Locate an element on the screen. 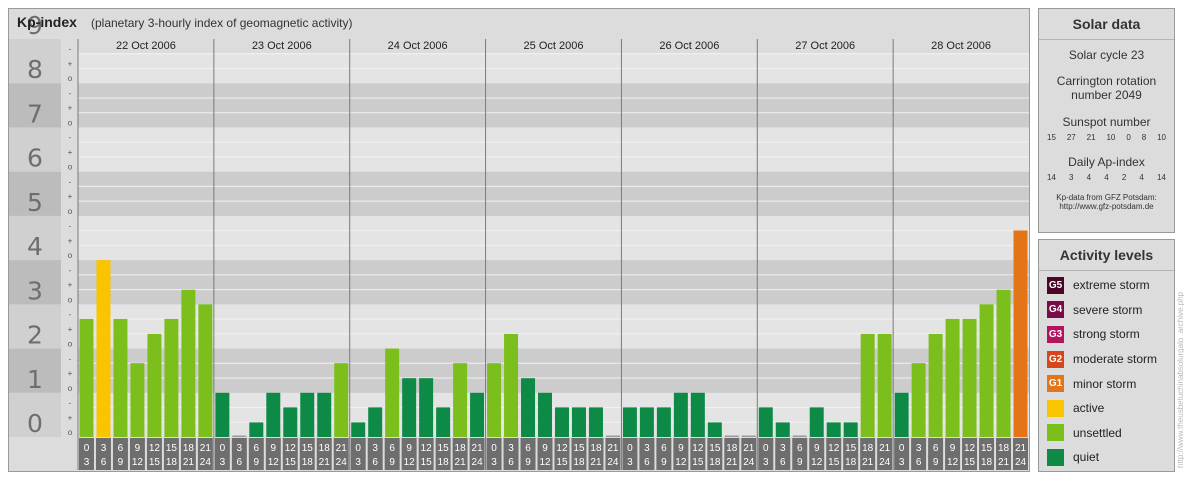  sunspot-values: 15 27 21 10 0 8 10 is located at coordinates (1106, 137).